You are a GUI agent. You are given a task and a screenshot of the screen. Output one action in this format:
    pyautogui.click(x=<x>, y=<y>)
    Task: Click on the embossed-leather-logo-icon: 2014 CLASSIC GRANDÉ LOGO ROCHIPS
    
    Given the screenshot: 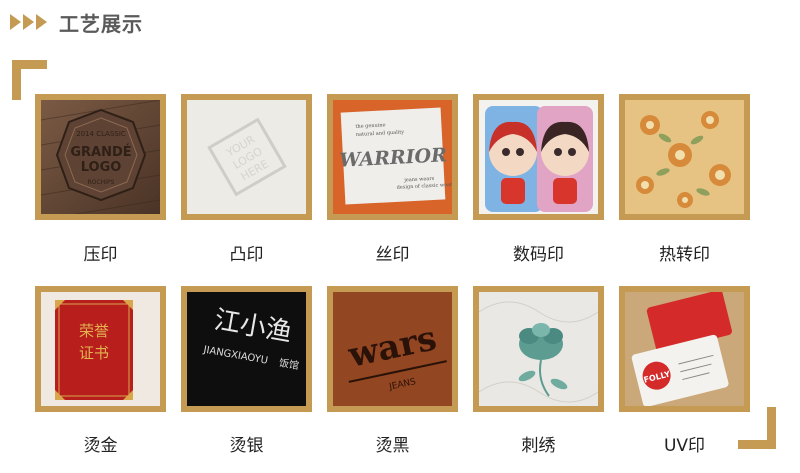 What is the action you would take?
    pyautogui.click(x=100, y=157)
    